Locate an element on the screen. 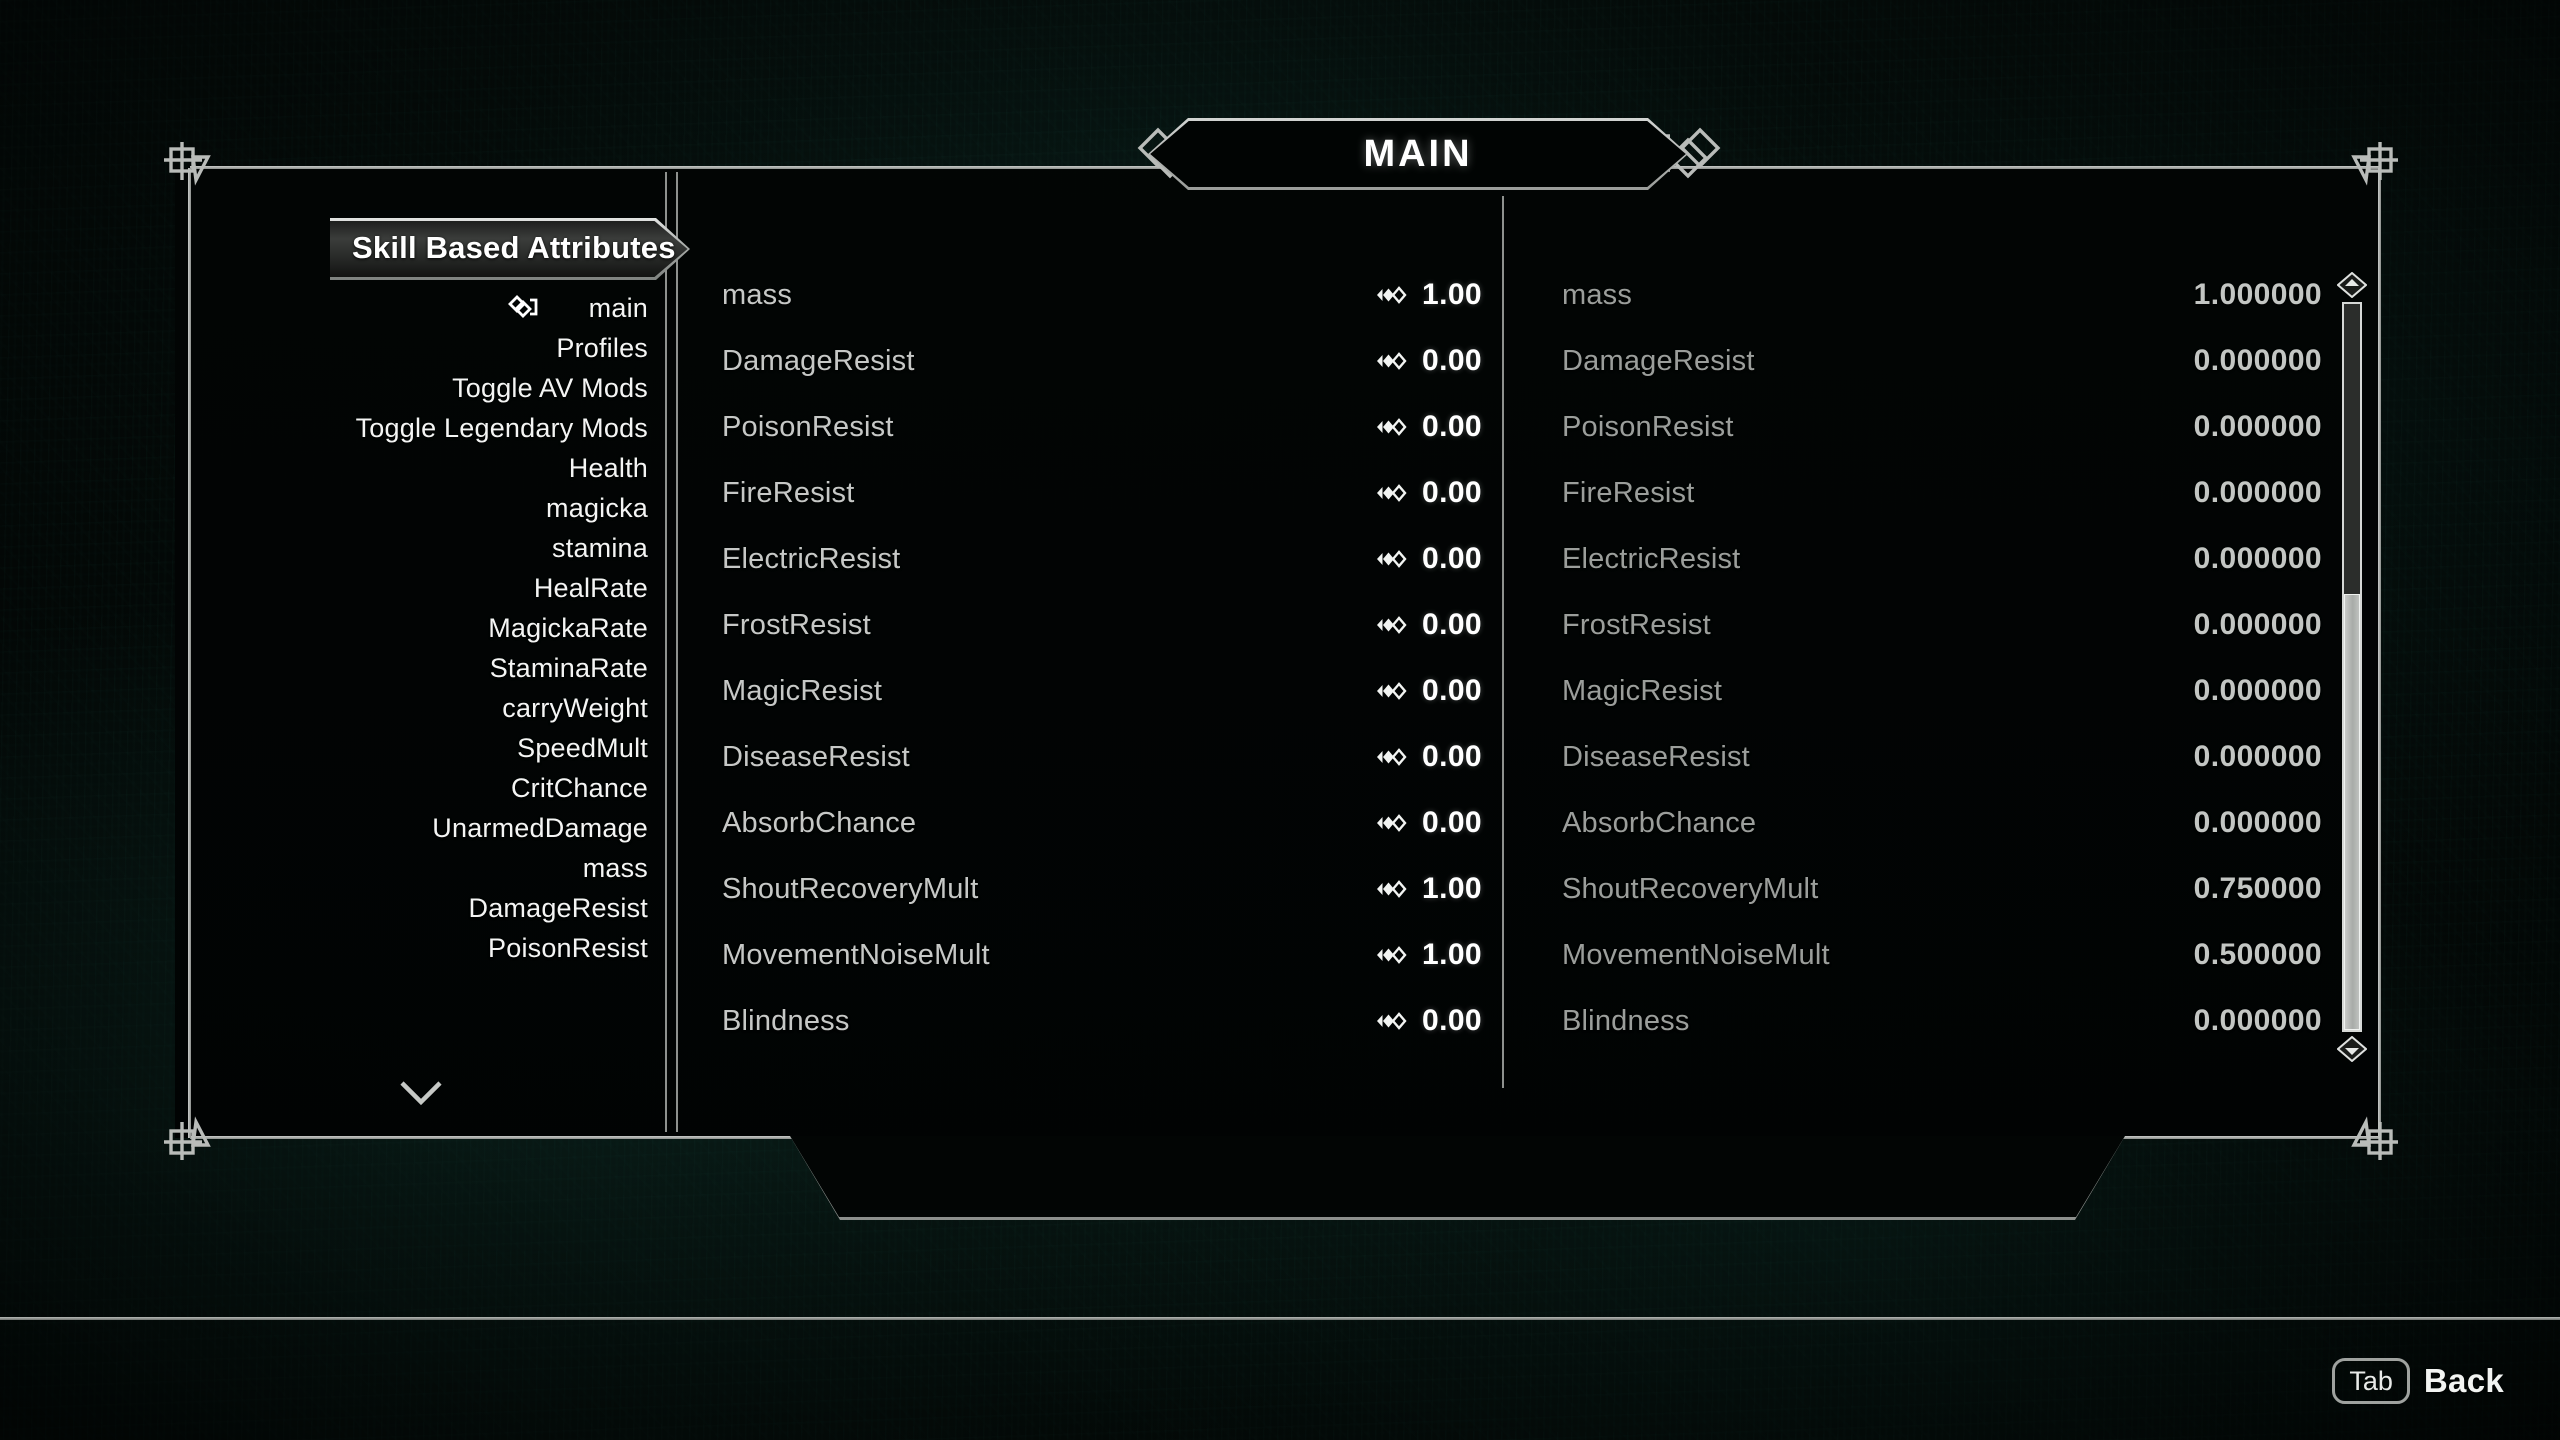 Image resolution: width=2560 pixels, height=1440 pixels. sidebar-item-critchance: CritChance is located at coordinates (455, 788).